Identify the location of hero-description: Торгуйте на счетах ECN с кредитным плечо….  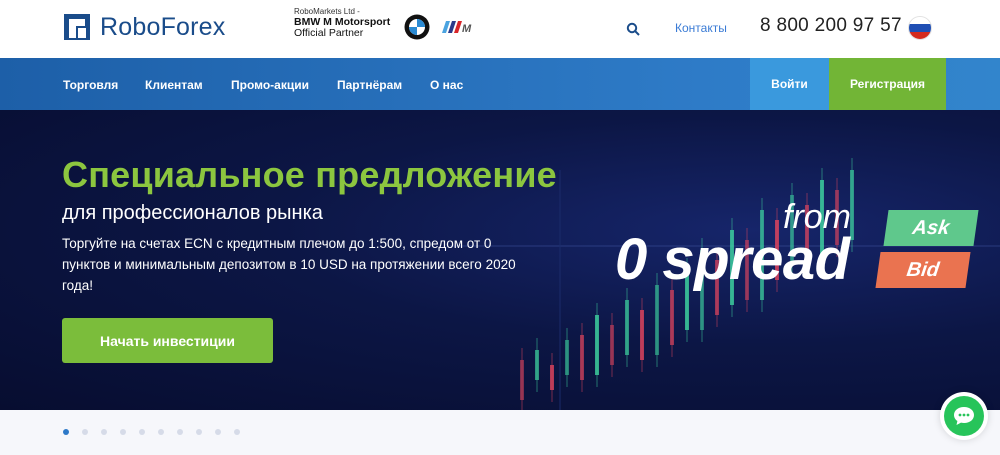
(289, 264).